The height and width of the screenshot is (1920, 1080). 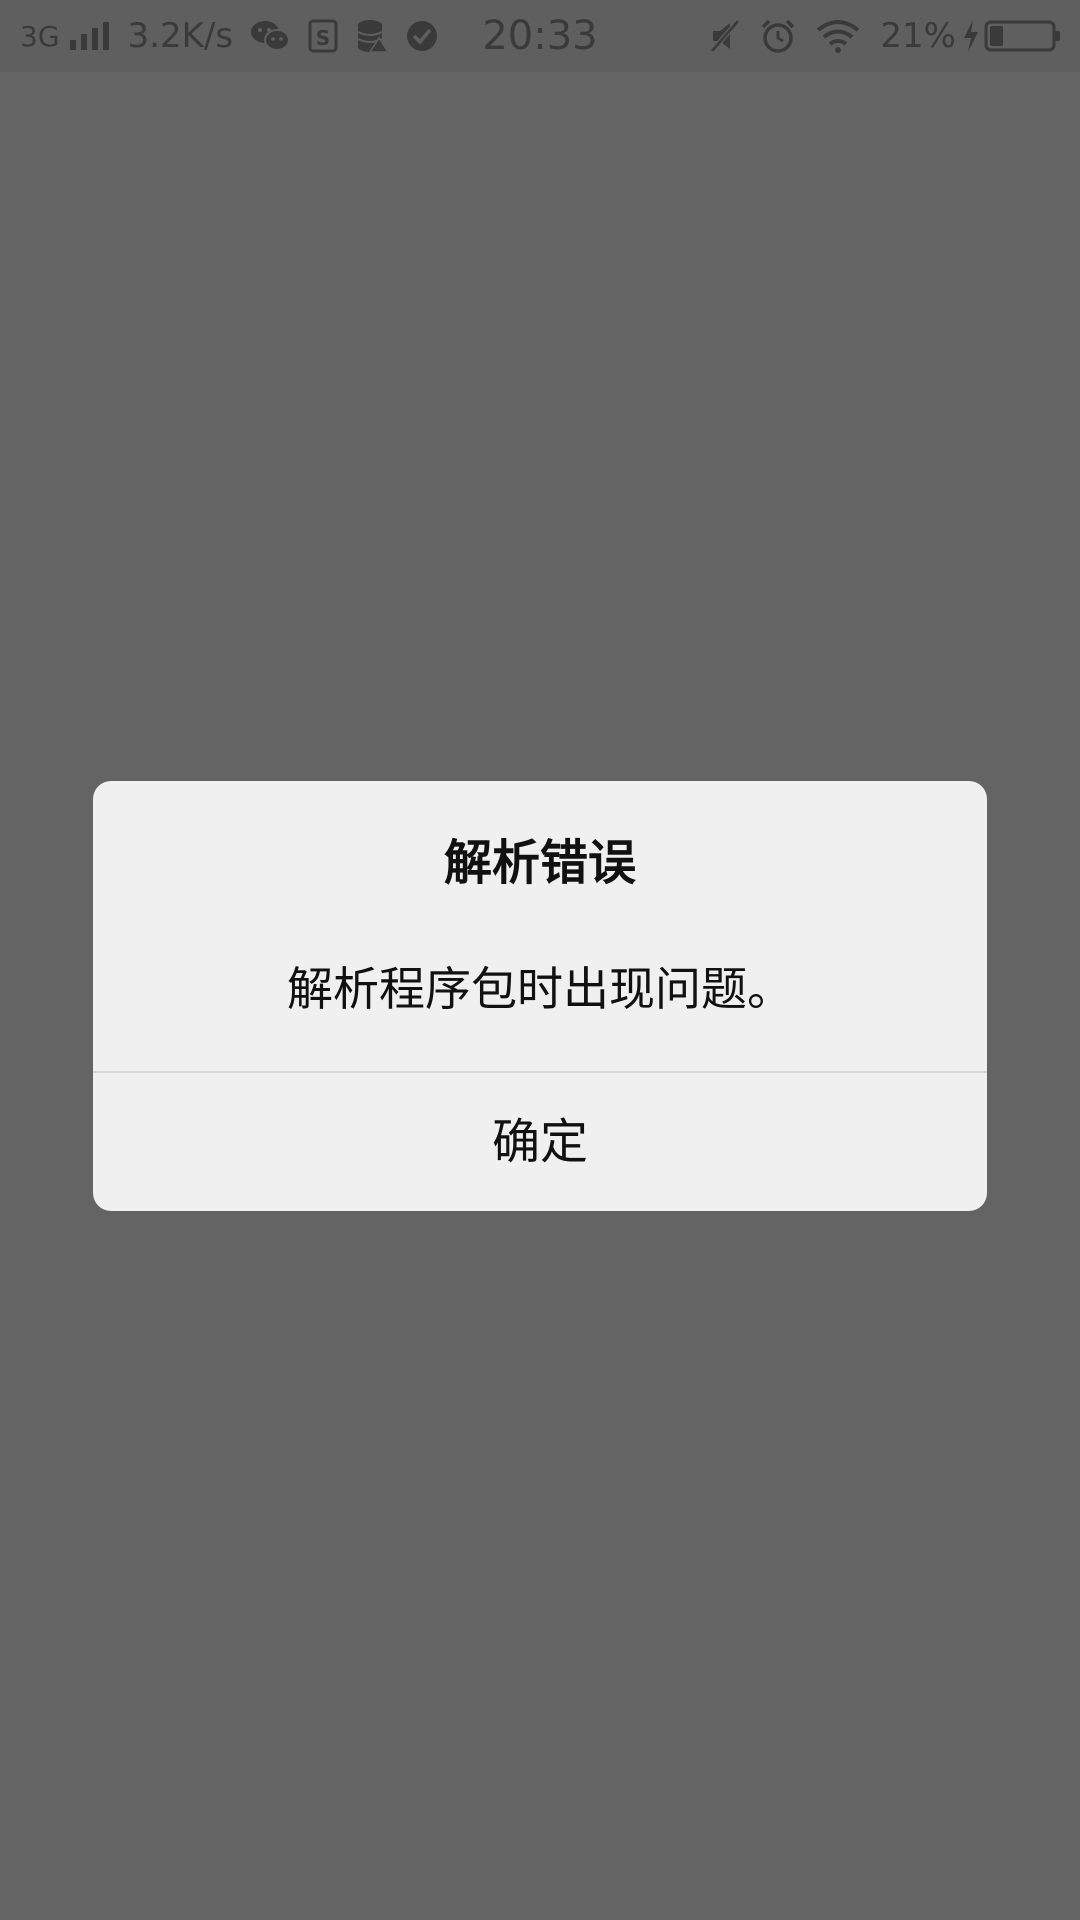 I want to click on battery-percent: 21%, so click(x=918, y=36).